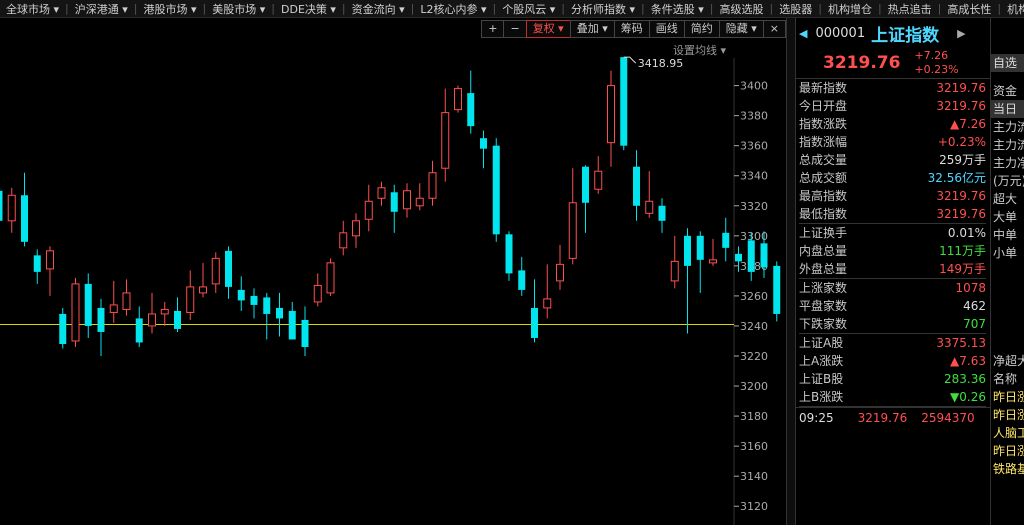  What do you see at coordinates (968, 361) in the screenshot?
I see `quote-value: ▲7.63` at bounding box center [968, 361].